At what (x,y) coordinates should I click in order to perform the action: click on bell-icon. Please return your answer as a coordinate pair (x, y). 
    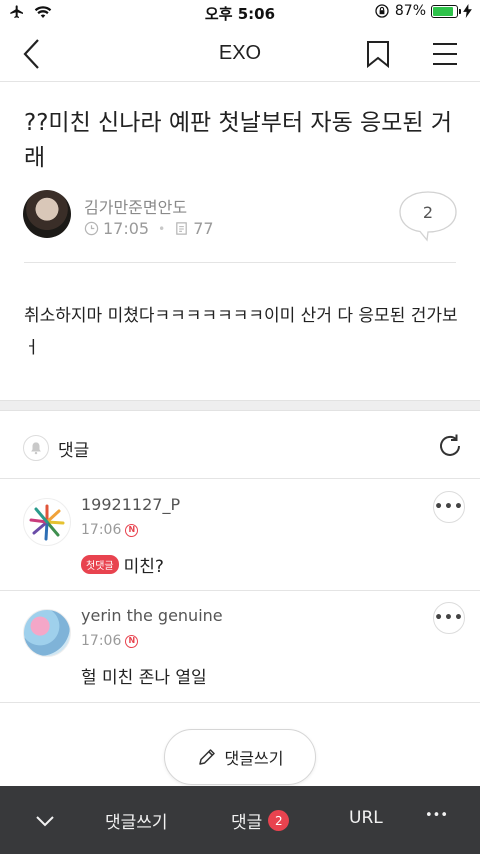
    Looking at the image, I should click on (36, 448).